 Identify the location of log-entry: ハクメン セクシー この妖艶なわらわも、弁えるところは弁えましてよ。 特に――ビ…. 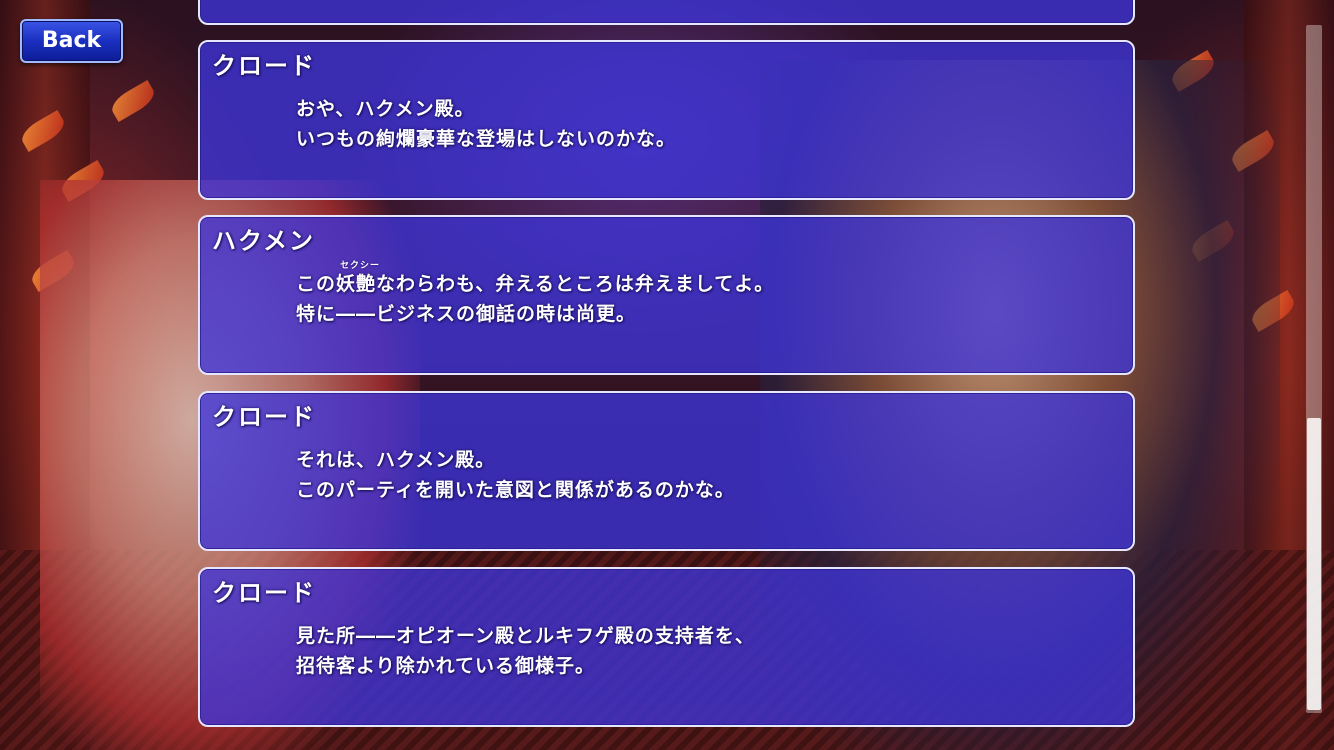
(666, 295).